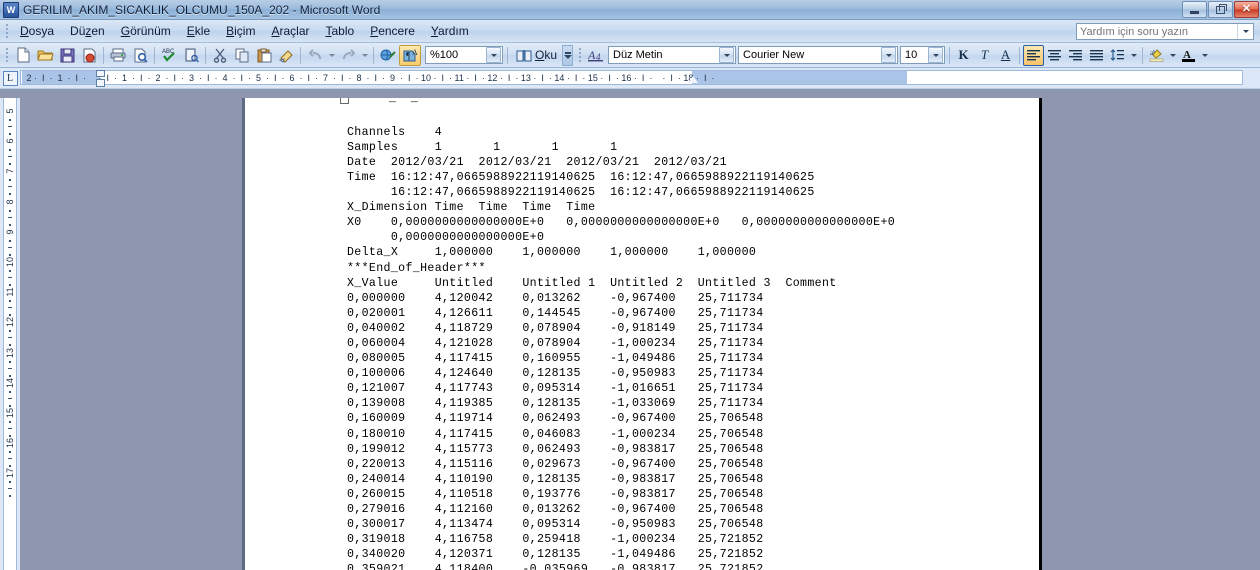  Describe the element at coordinates (672, 55) in the screenshot. I see `style-combo: Düz Metin` at that location.